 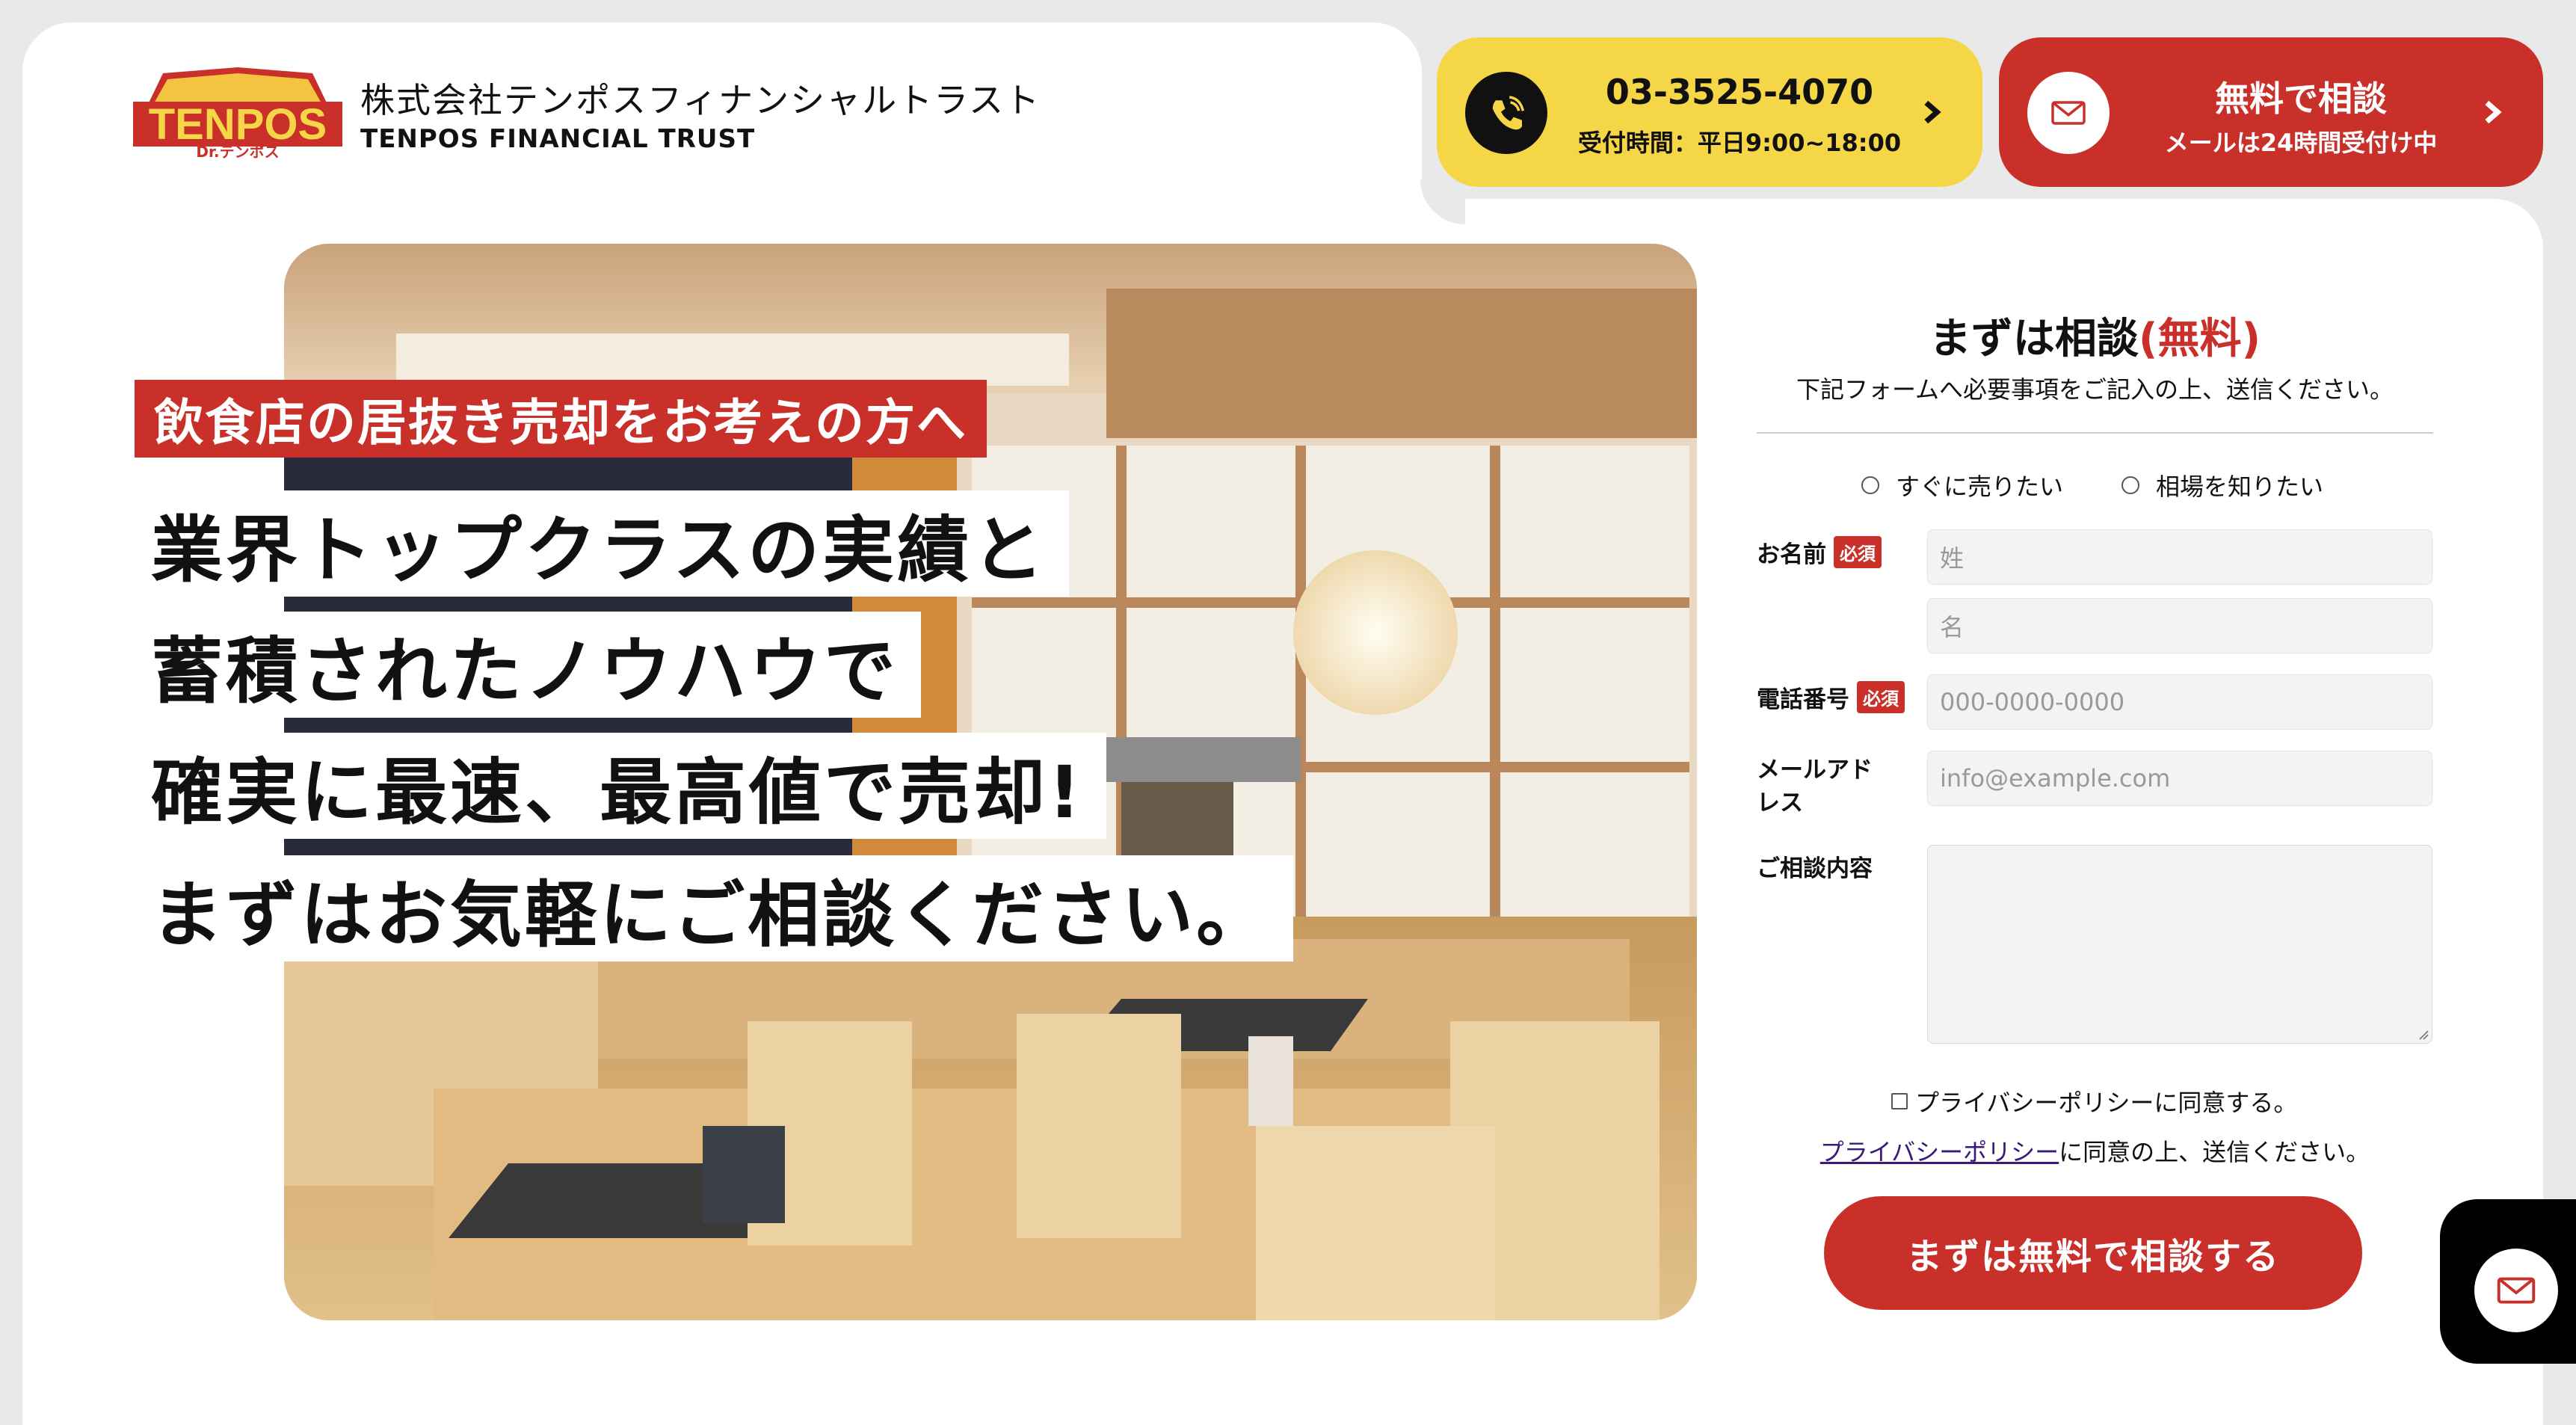 What do you see at coordinates (1791, 554) in the screenshot?
I see `name-label-text: お名前` at bounding box center [1791, 554].